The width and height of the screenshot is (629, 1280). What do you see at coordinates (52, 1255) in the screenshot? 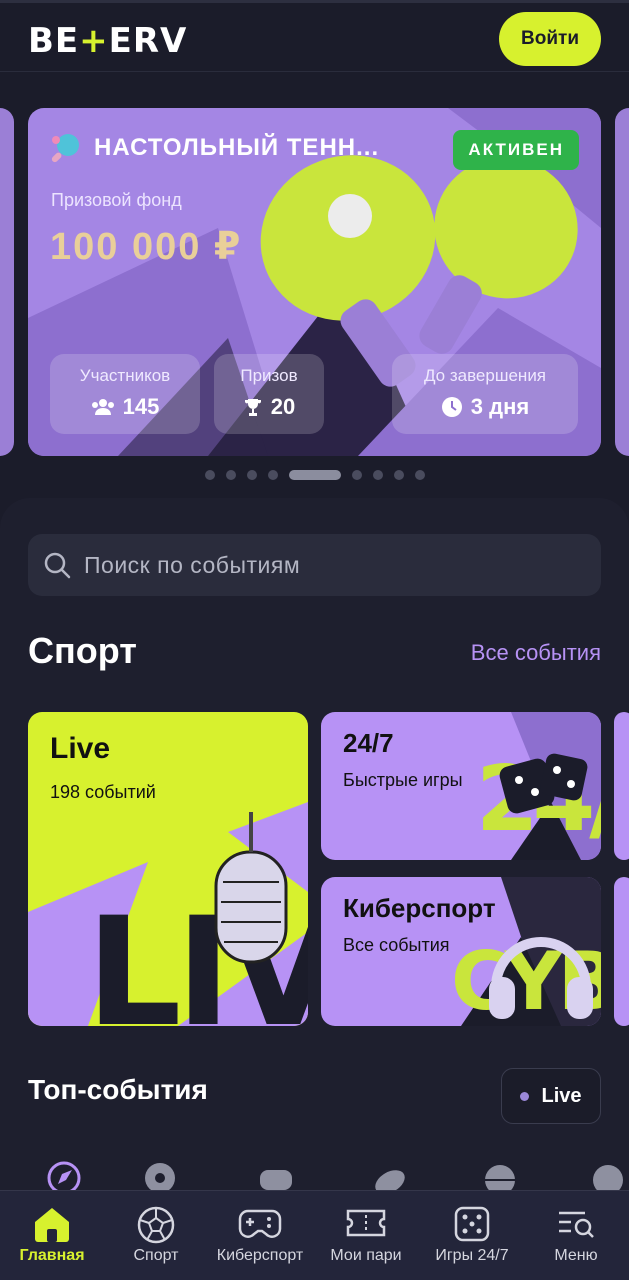
I see `nav-label-home: Главная` at bounding box center [52, 1255].